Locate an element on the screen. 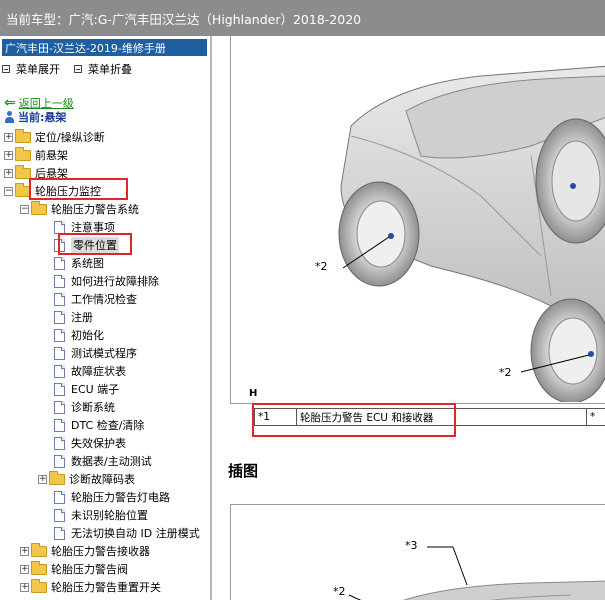  menu-collapse-label: 菜单折叠 is located at coordinates (110, 69).